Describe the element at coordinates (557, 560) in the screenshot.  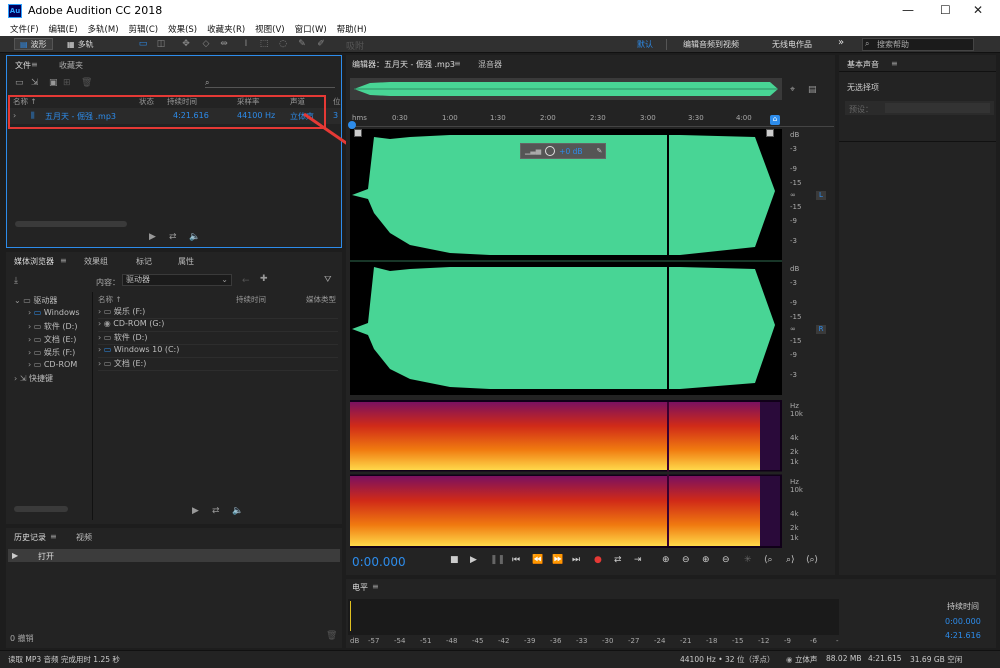
I see `fast-forward-button: ⏩` at that location.